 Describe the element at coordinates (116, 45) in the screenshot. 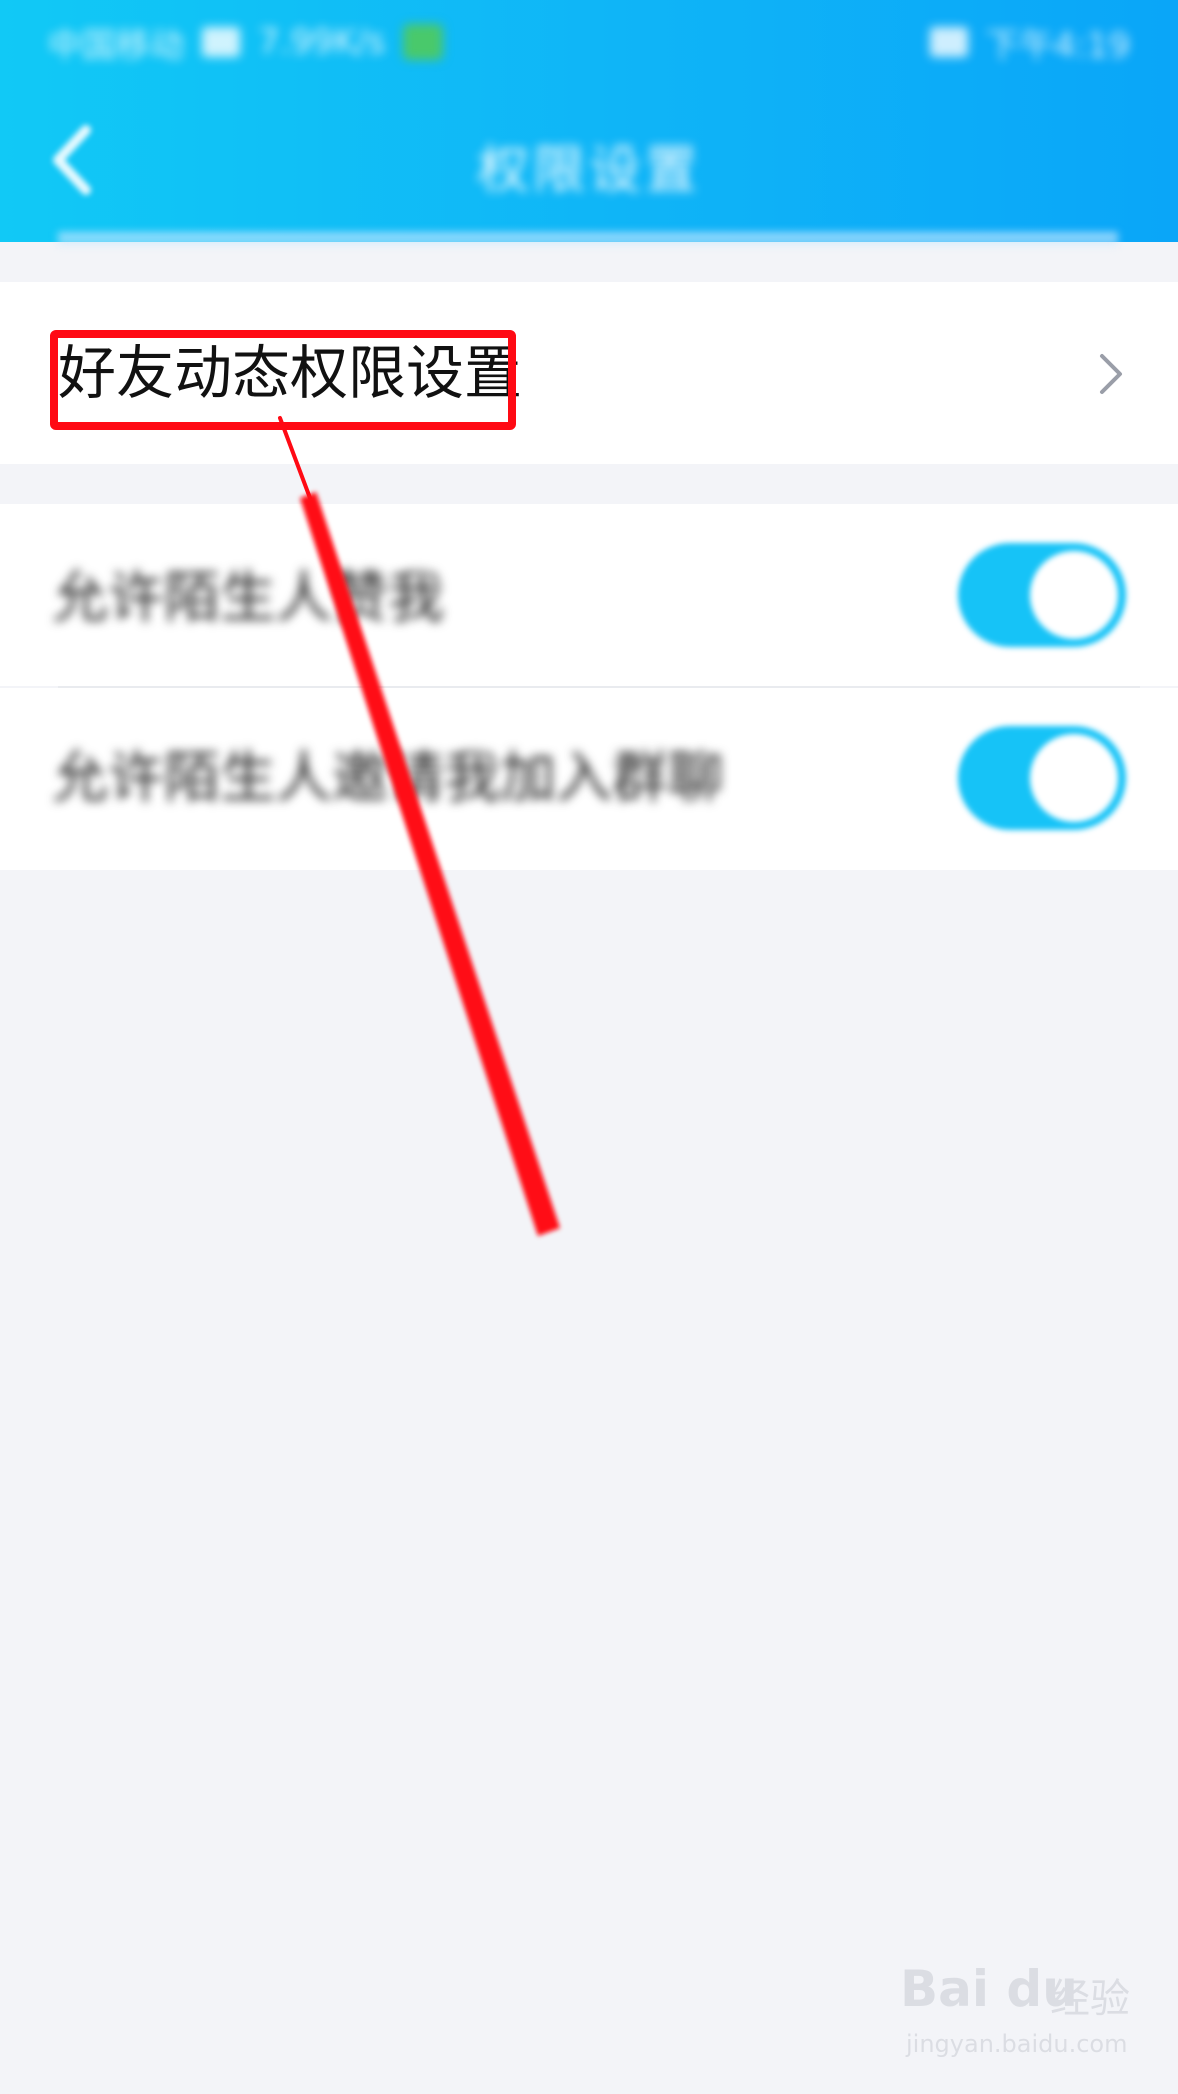

I see `carrier-text: 中国移动` at that location.